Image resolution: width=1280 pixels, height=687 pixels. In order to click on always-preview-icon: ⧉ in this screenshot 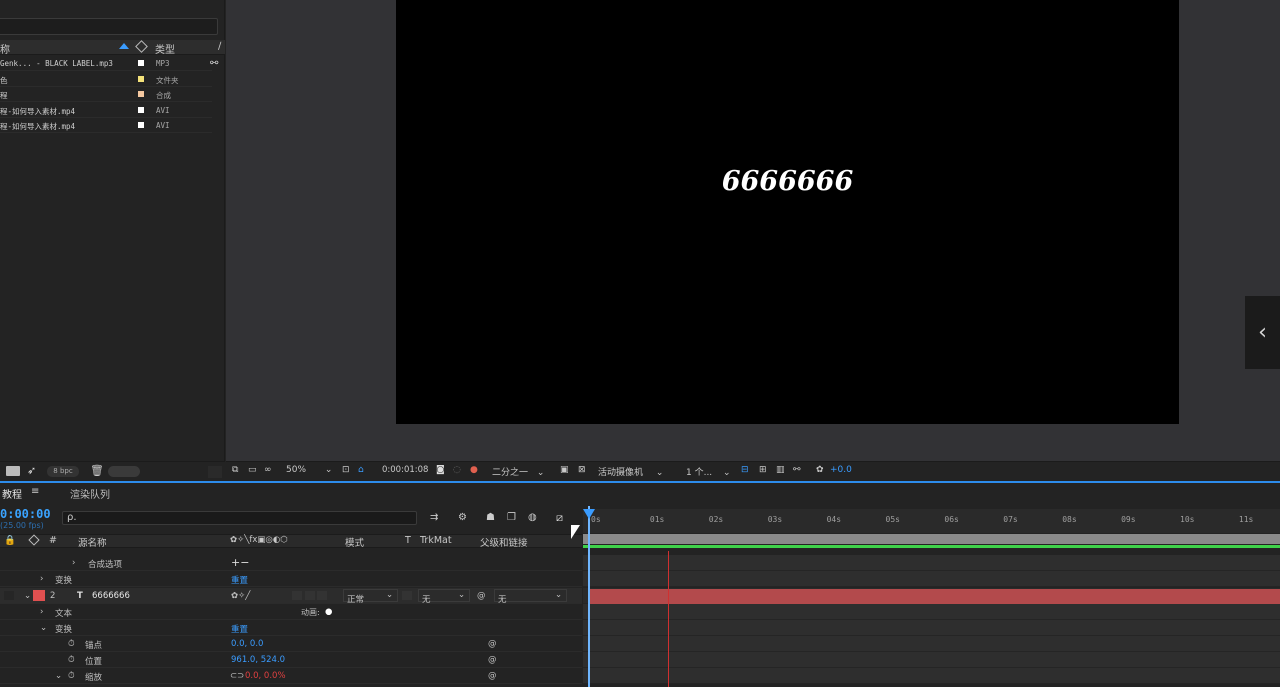, I will do `click(235, 470)`.